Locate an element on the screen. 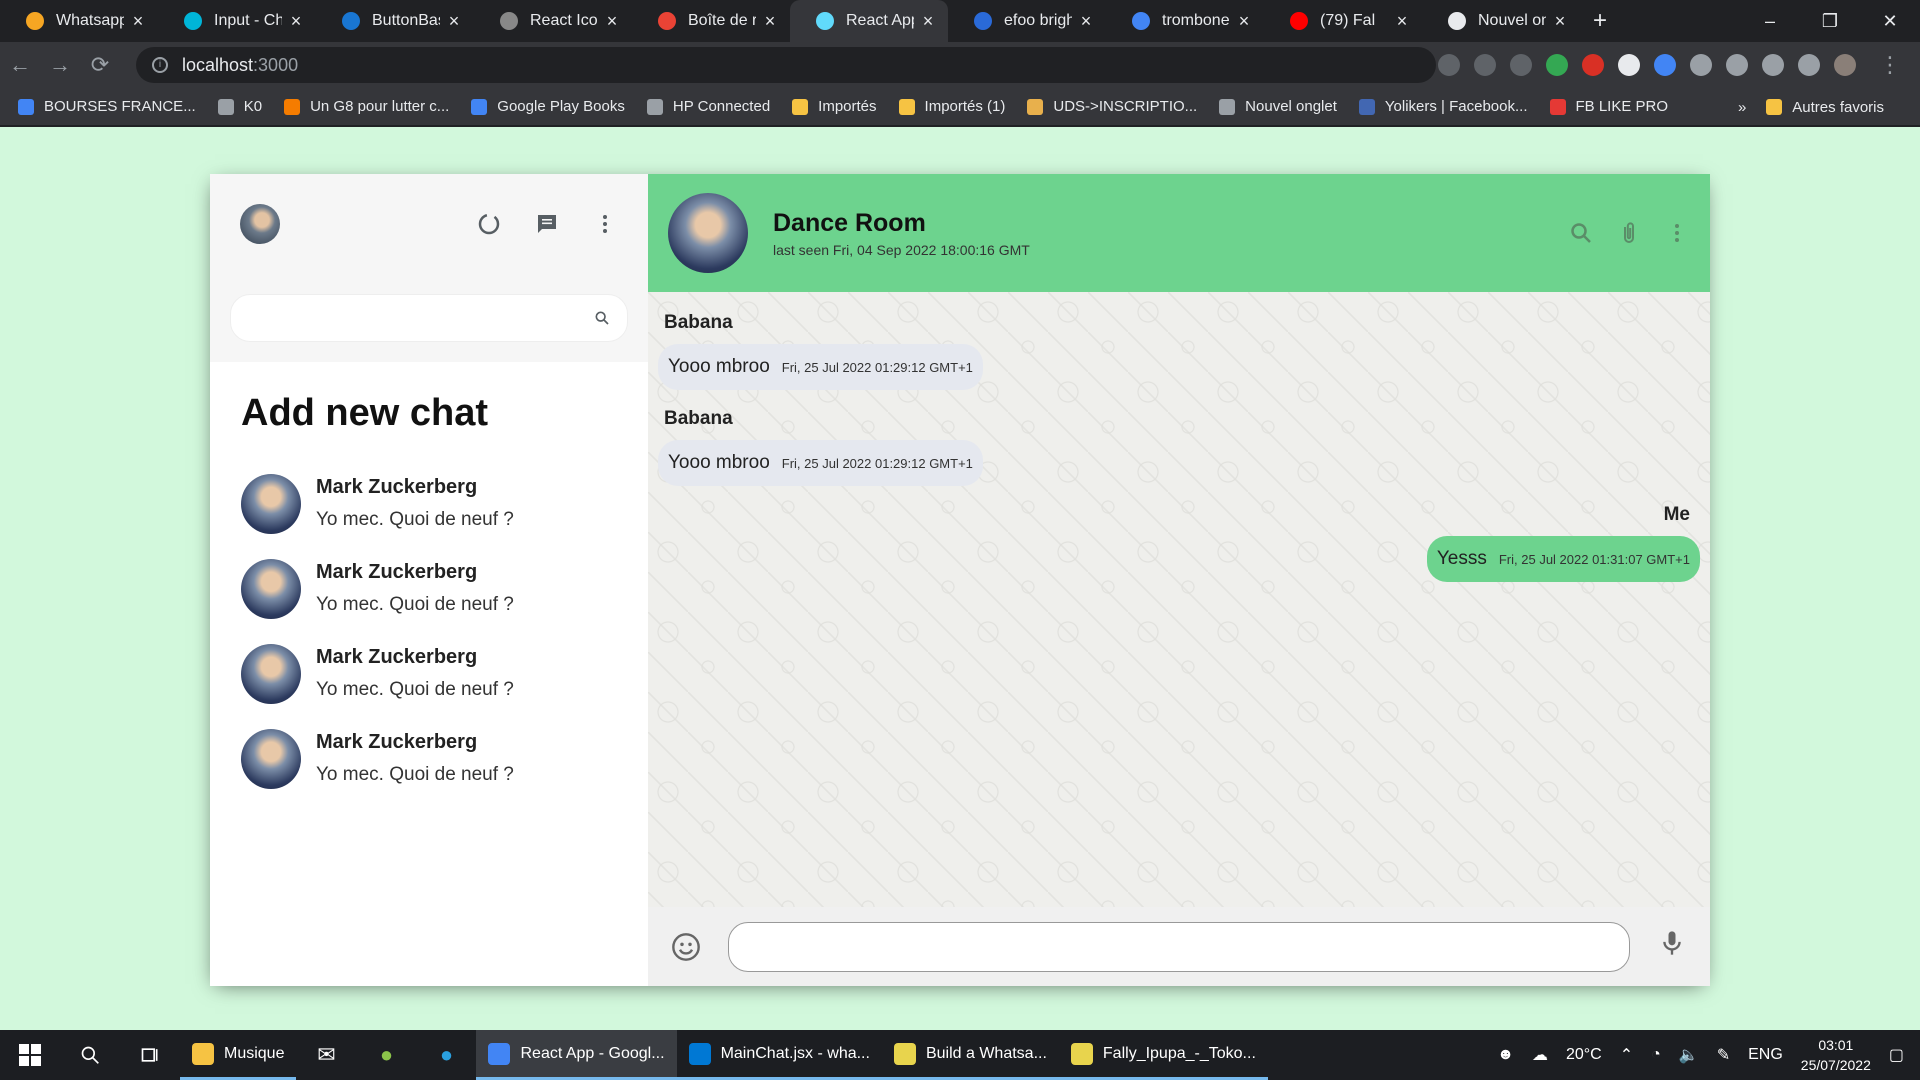 The height and width of the screenshot is (1080, 1920). chrome-menu-icon: ⋮ is located at coordinates (1890, 65).